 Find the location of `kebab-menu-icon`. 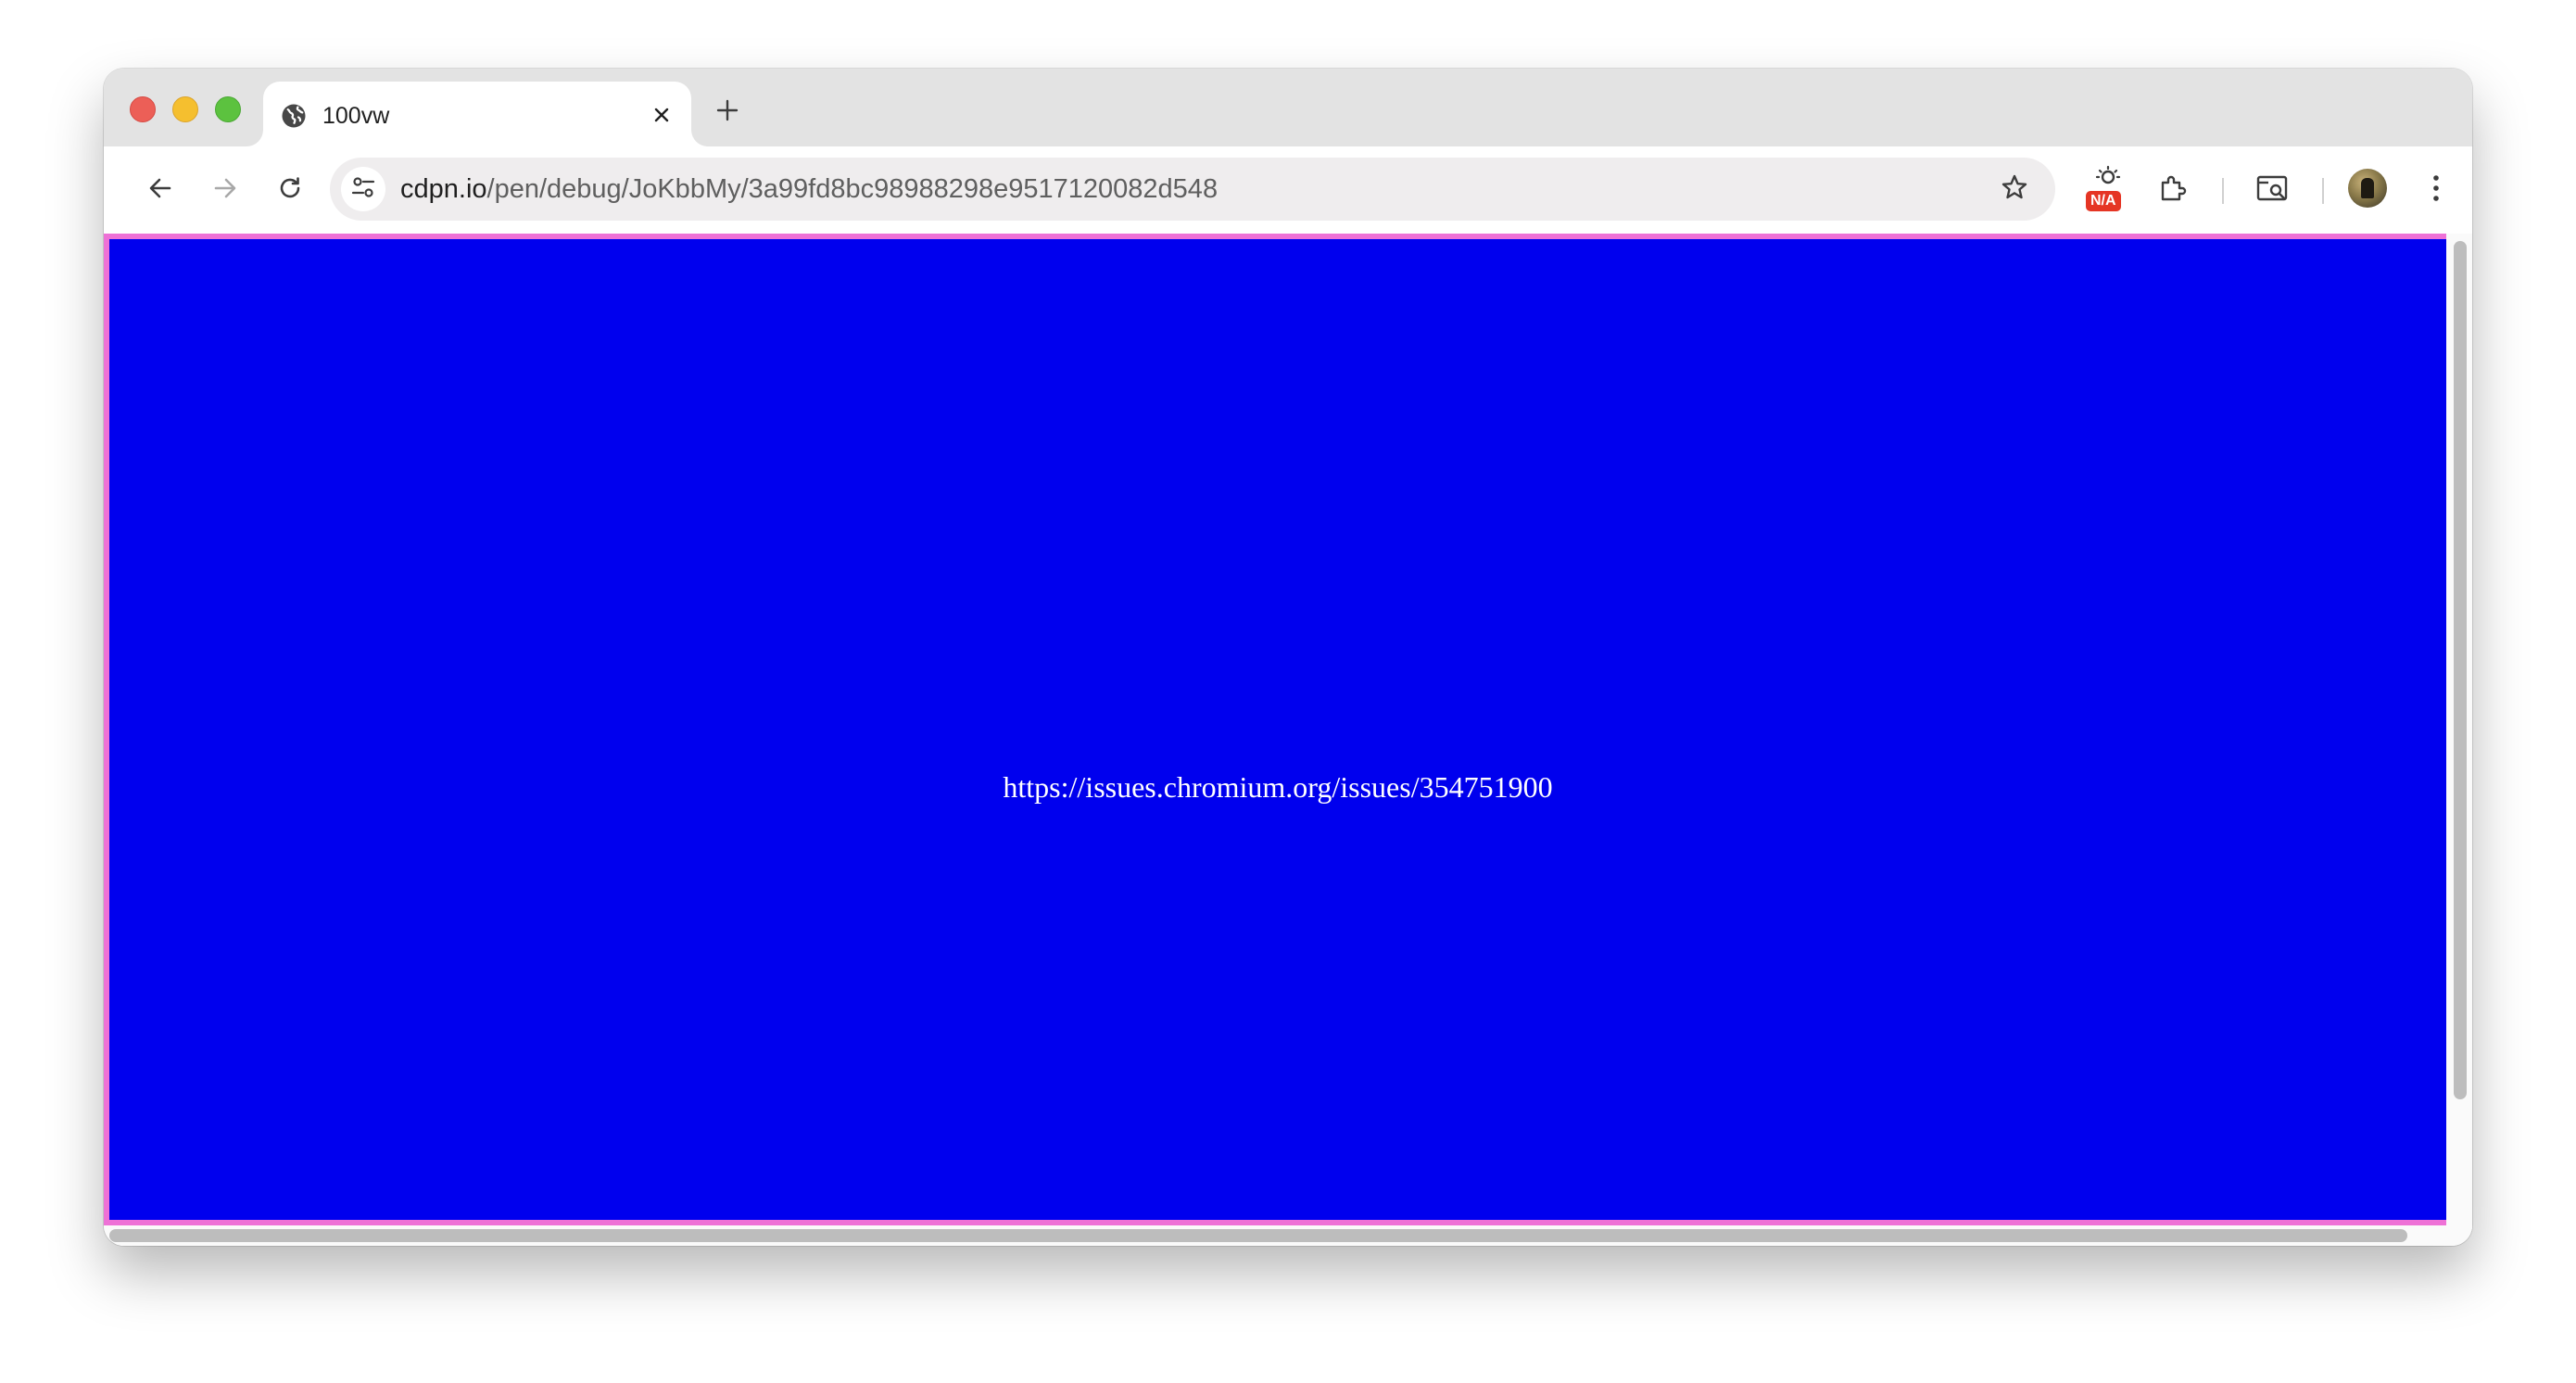

kebab-menu-icon is located at coordinates (2436, 190).